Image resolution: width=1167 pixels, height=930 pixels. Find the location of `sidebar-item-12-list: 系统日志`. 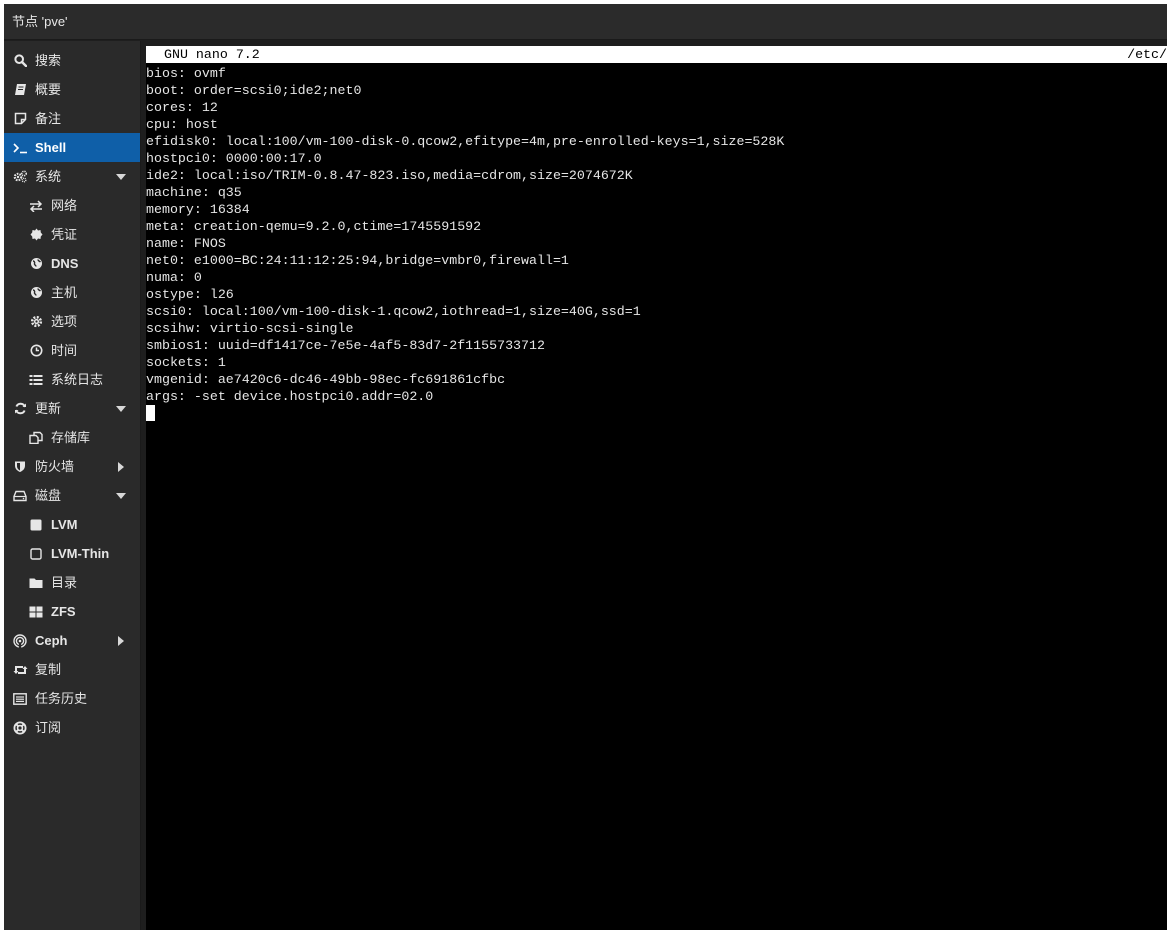

sidebar-item-12-list: 系统日志 is located at coordinates (72, 379).